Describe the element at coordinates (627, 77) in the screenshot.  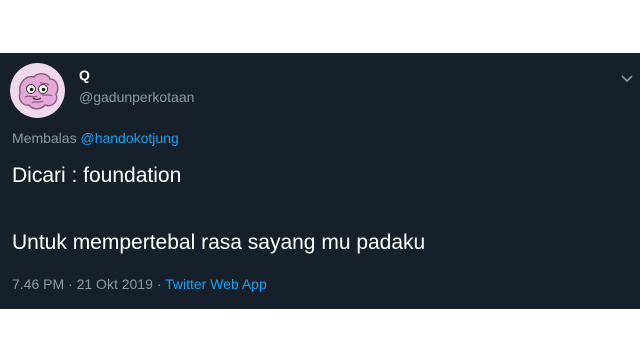
I see `chevron-down-icon` at that location.